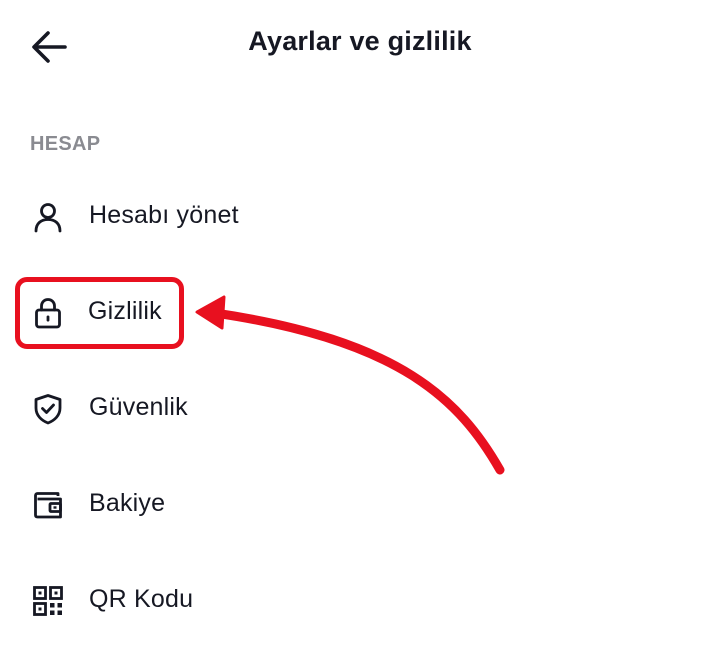  What do you see at coordinates (138, 407) in the screenshot?
I see `menu-item-label: Güvenlik` at bounding box center [138, 407].